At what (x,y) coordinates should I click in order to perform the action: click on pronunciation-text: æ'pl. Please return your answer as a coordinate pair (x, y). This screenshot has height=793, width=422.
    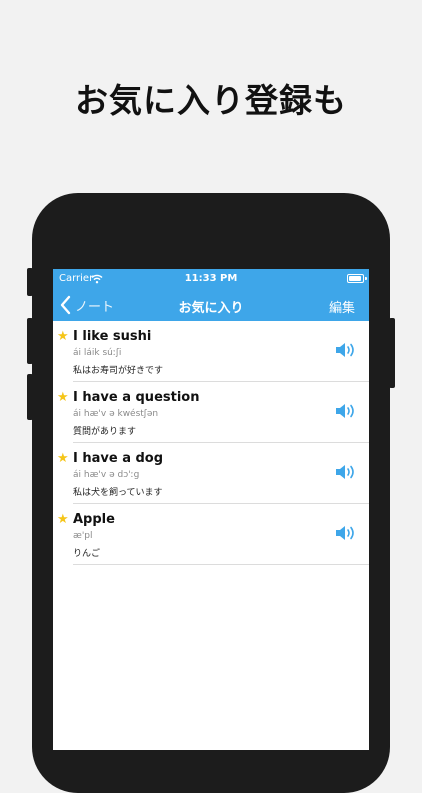
    Looking at the image, I should click on (83, 536).